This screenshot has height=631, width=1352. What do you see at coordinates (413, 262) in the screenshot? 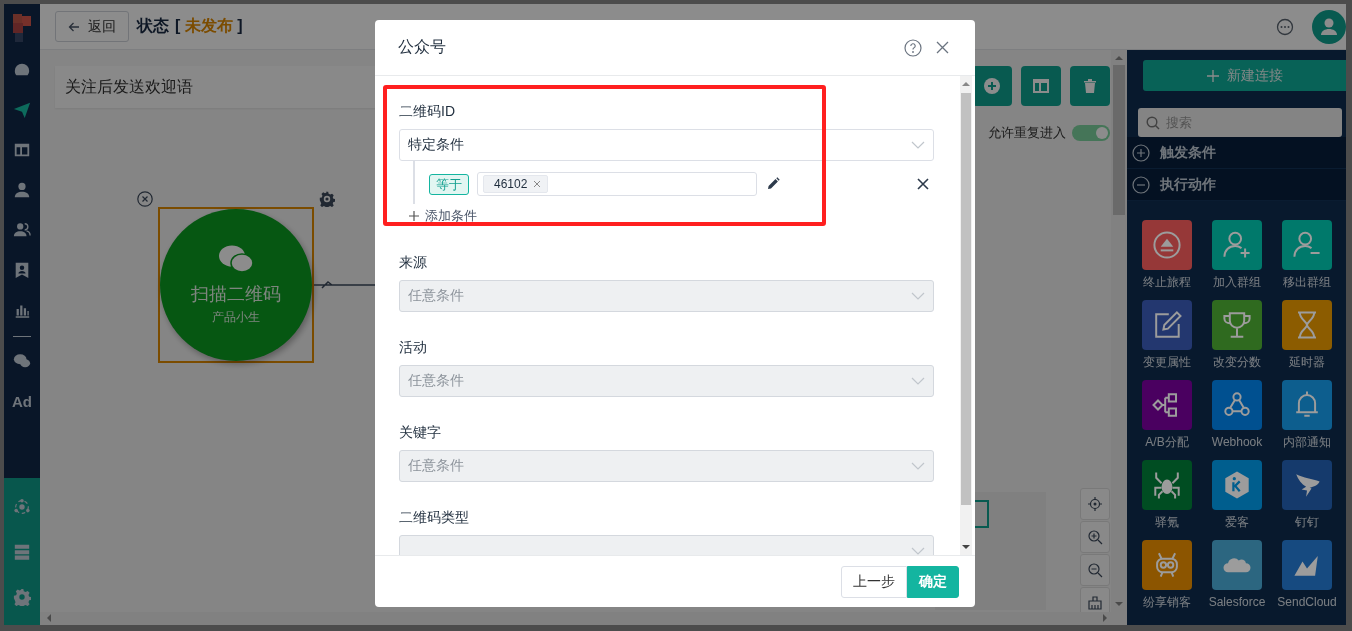
I see `field-label: 来源` at bounding box center [413, 262].